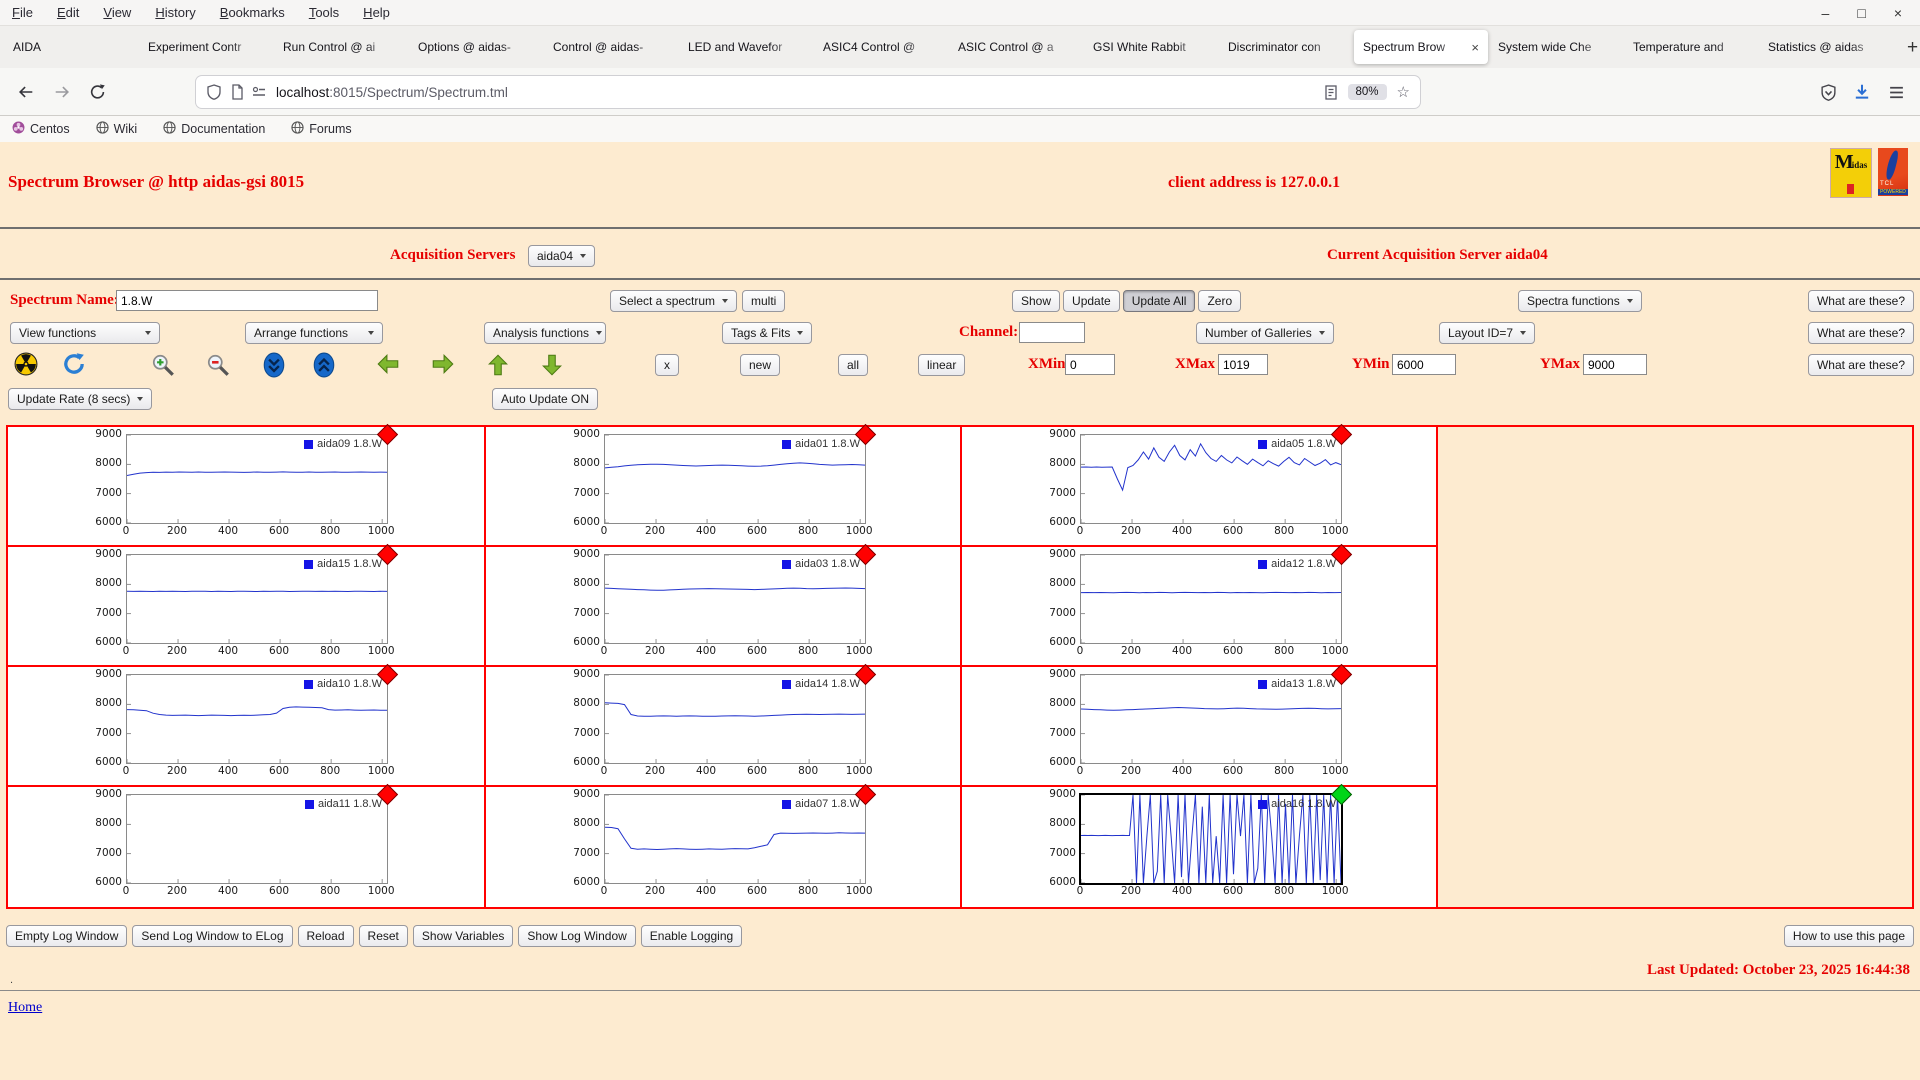  What do you see at coordinates (881, 47) in the screenshot?
I see `tab-asic4-control-: ASIC4 Control @` at bounding box center [881, 47].